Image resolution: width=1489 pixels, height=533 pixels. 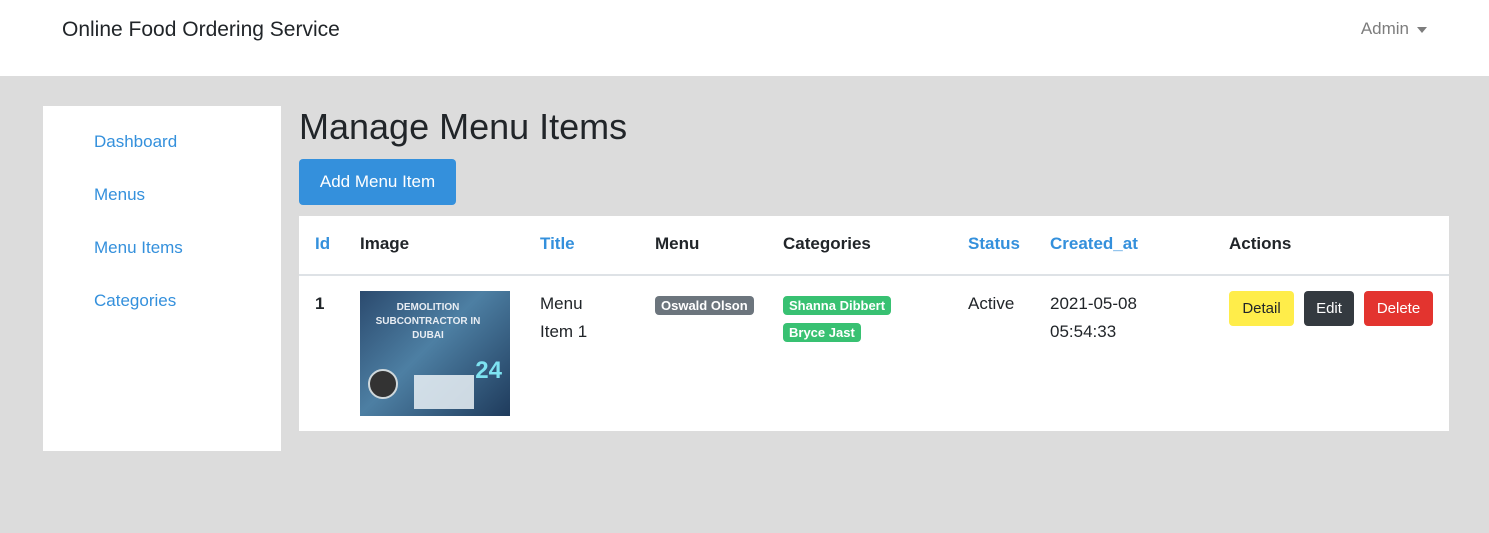 I want to click on header-status: Status, so click(x=994, y=244).